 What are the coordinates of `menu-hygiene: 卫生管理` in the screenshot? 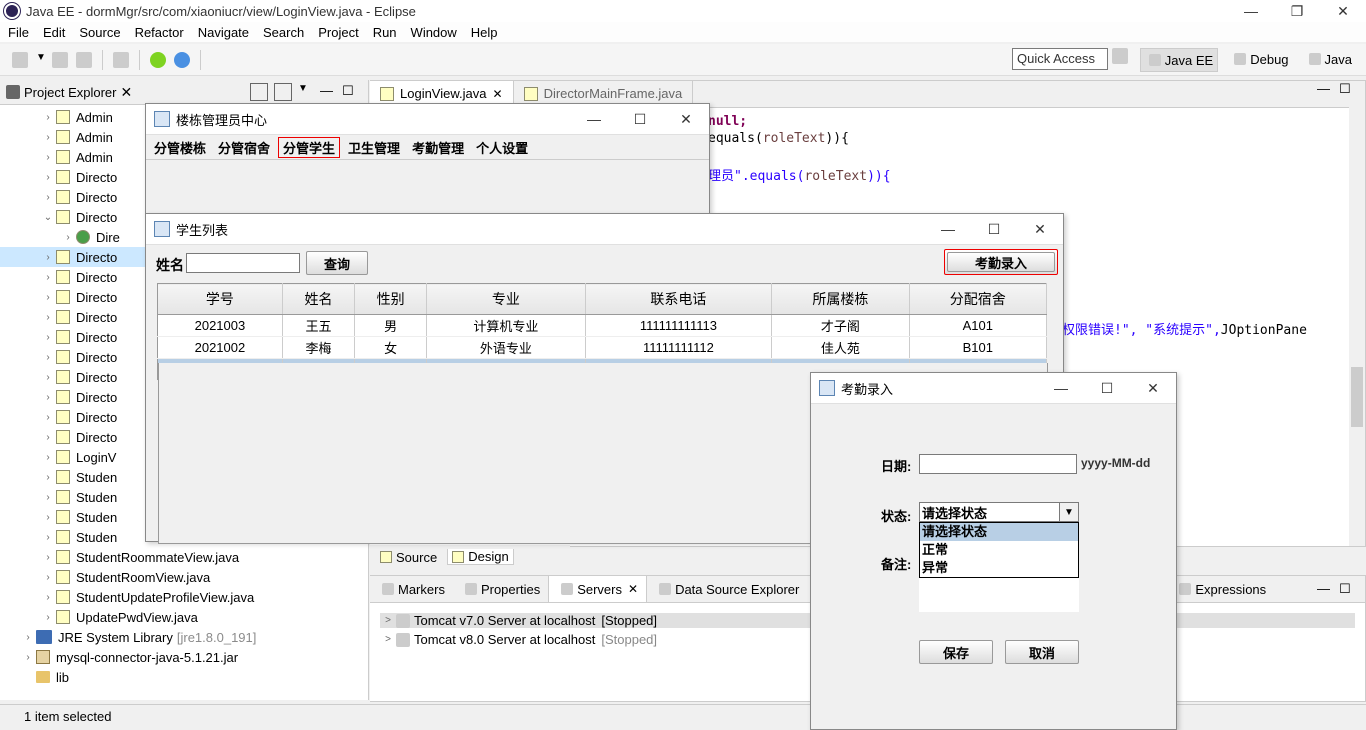 It's located at (374, 147).